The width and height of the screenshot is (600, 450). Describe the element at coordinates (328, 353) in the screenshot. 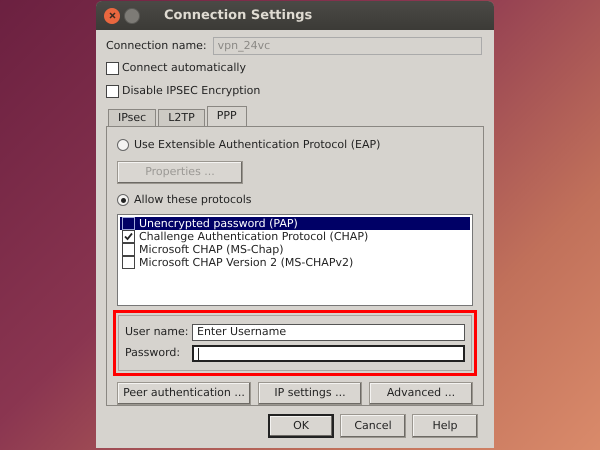

I see `input-field` at that location.